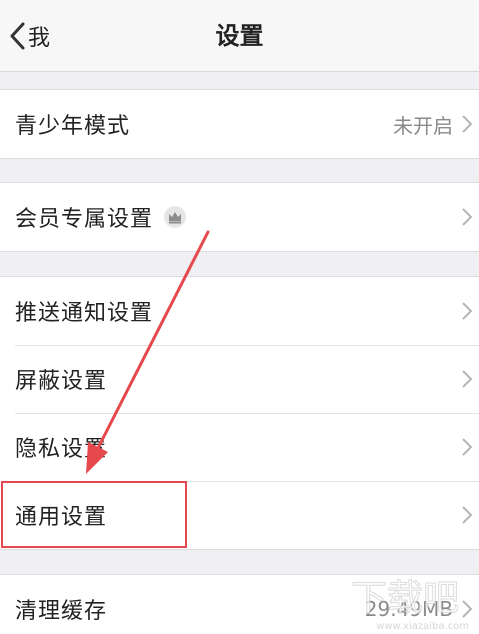 The image size is (479, 634). I want to click on setting-label: 青少年模式, so click(73, 126).